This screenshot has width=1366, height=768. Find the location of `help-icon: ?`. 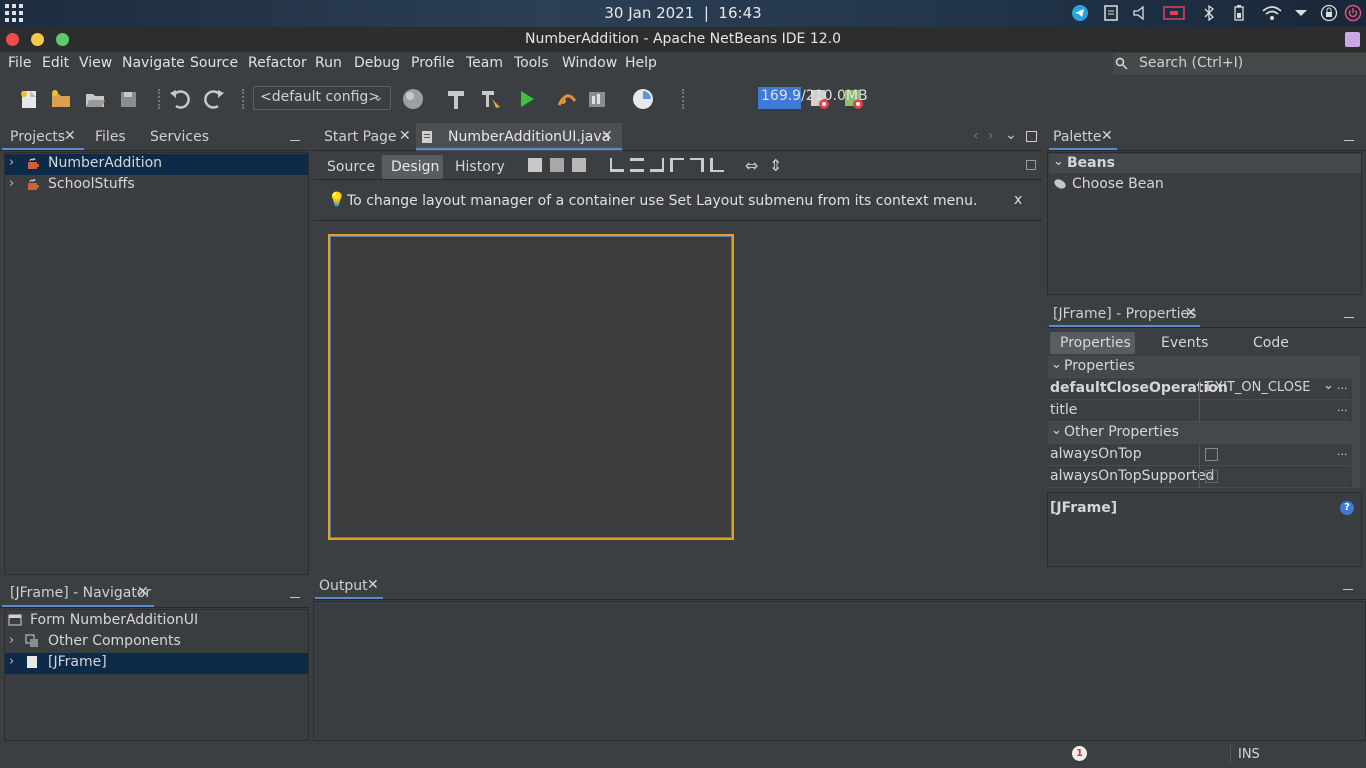

help-icon: ? is located at coordinates (1347, 508).